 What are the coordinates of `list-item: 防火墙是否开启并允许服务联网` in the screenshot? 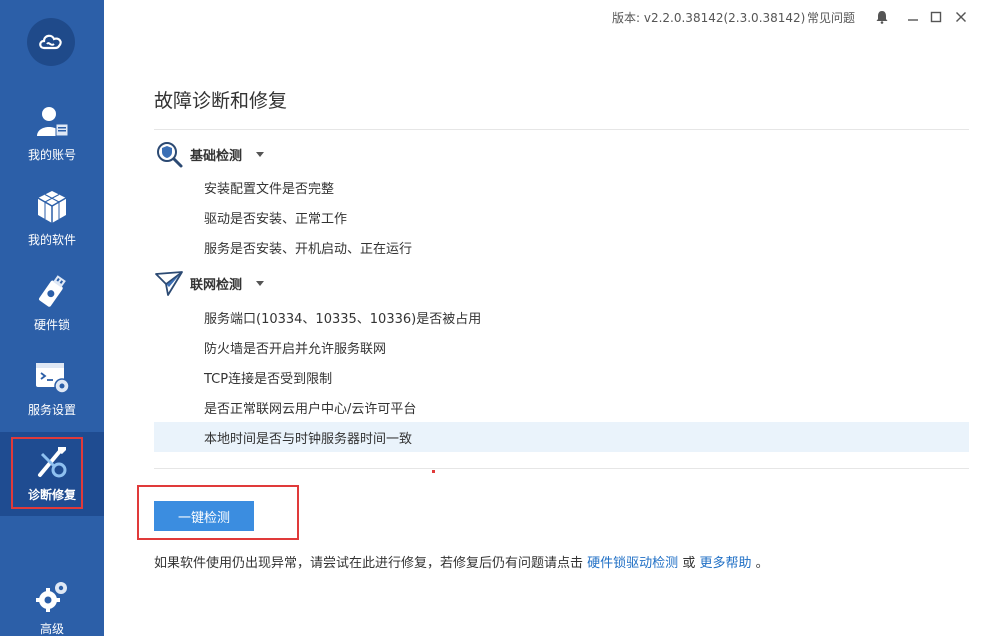 It's located at (295, 349).